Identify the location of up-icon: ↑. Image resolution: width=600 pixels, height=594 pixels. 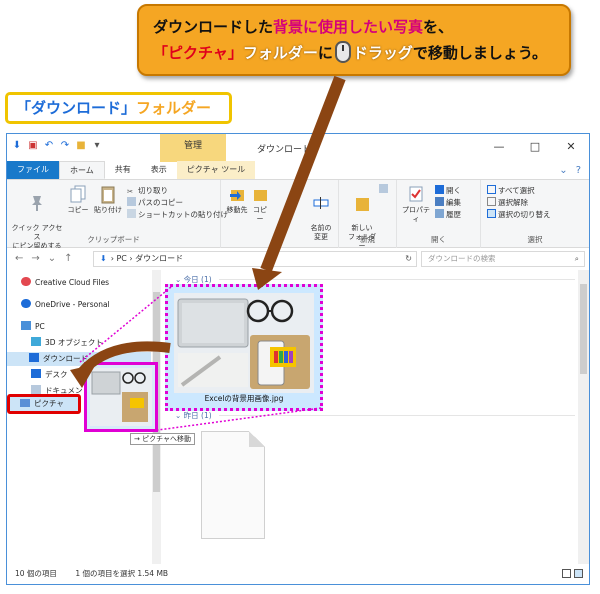
(68, 258).